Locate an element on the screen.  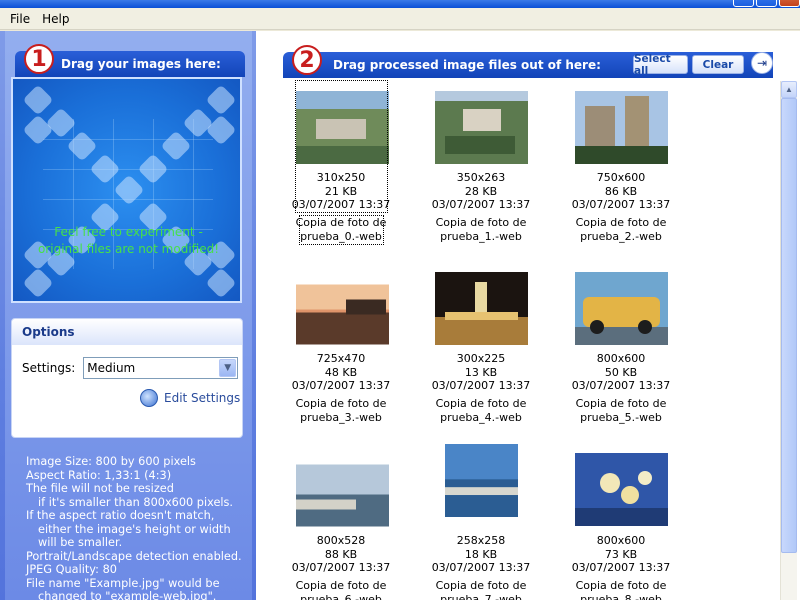
selection-outline is located at coordinates (341, 146).